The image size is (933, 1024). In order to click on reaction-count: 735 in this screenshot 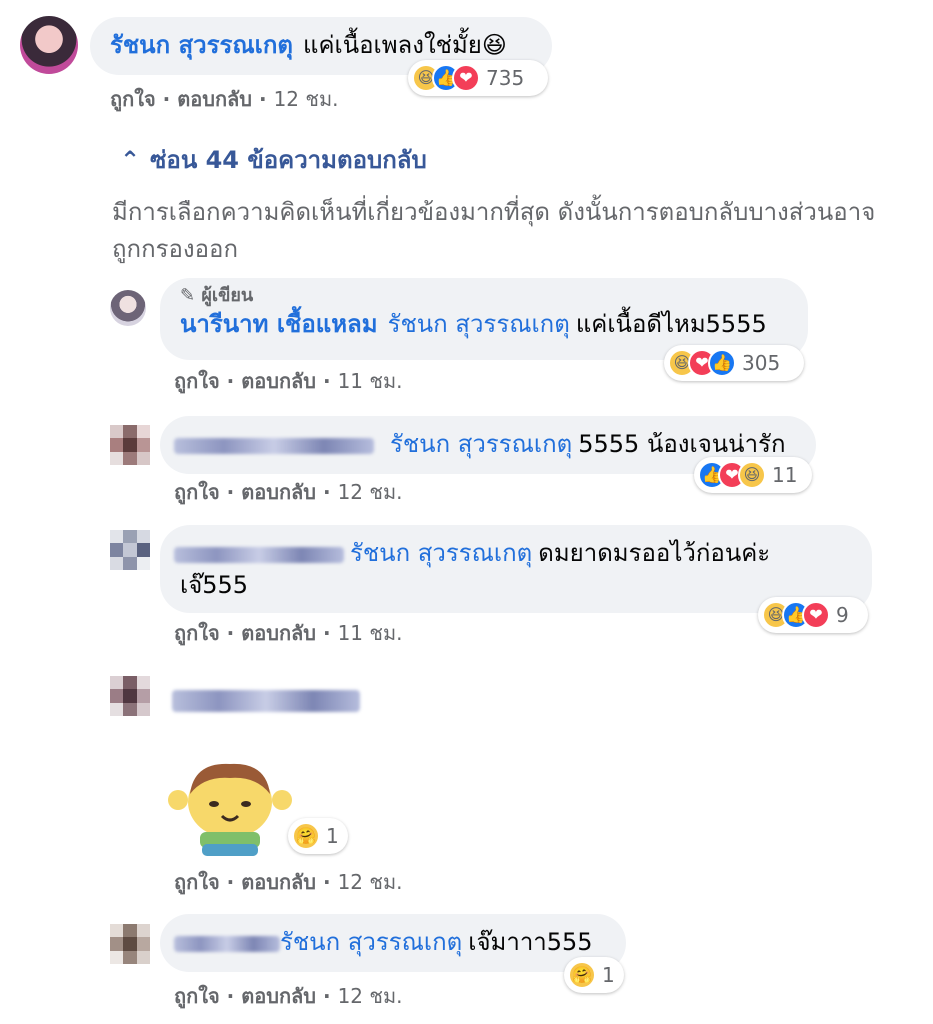, I will do `click(505, 78)`.